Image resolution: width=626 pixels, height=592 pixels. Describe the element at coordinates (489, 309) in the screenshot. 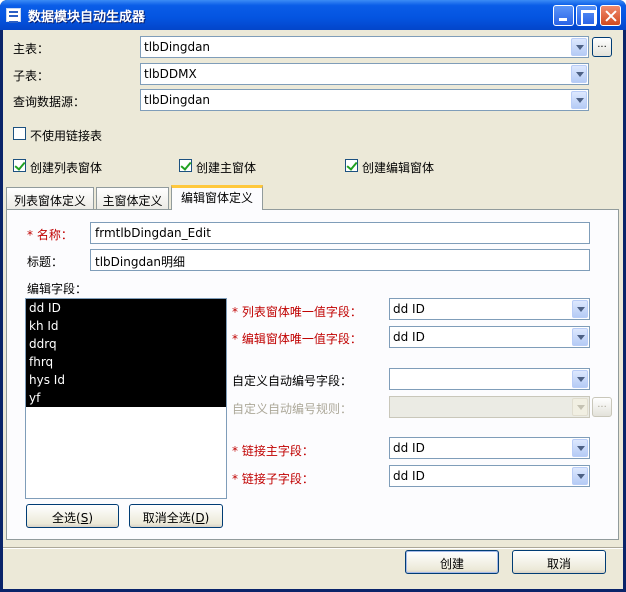

I see `list-unique-field-combo: dd ID` at that location.